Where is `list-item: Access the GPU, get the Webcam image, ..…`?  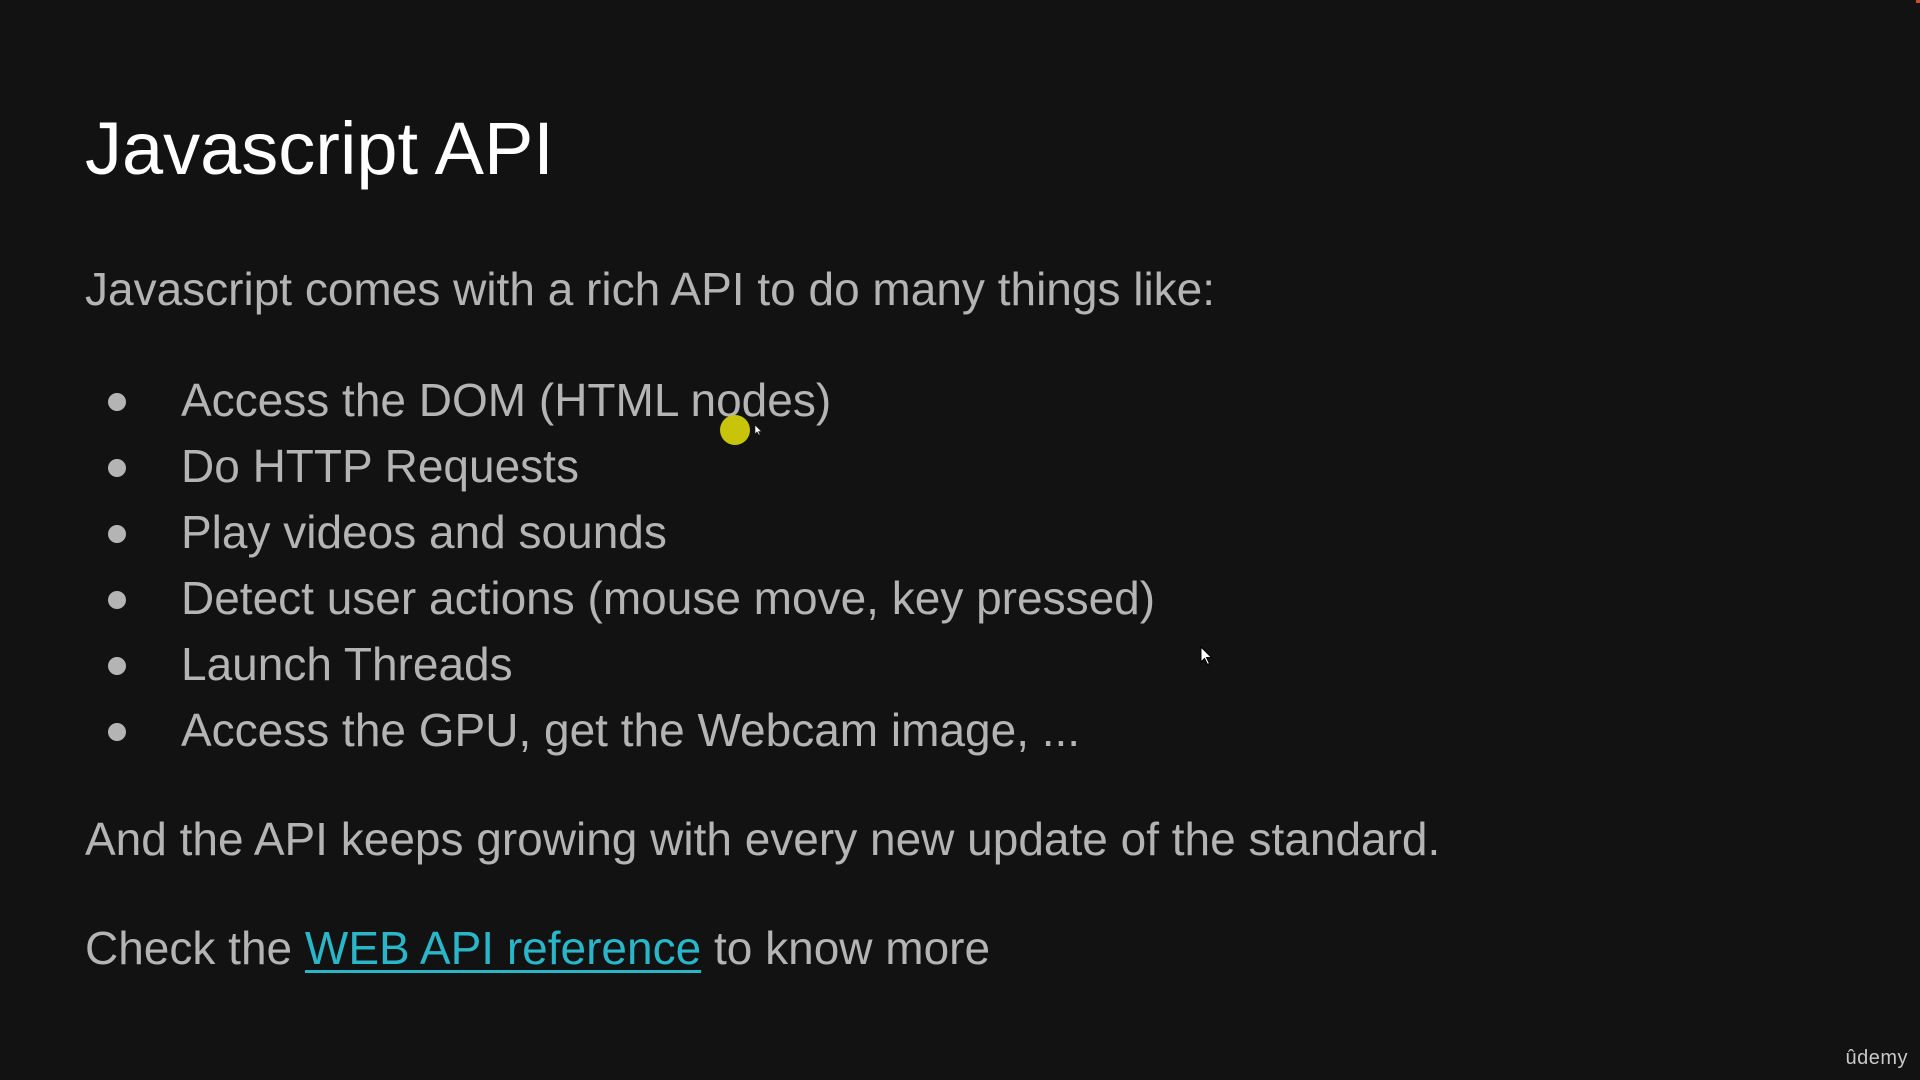 list-item: Access the GPU, get the Webcam image, ..… is located at coordinates (620, 736).